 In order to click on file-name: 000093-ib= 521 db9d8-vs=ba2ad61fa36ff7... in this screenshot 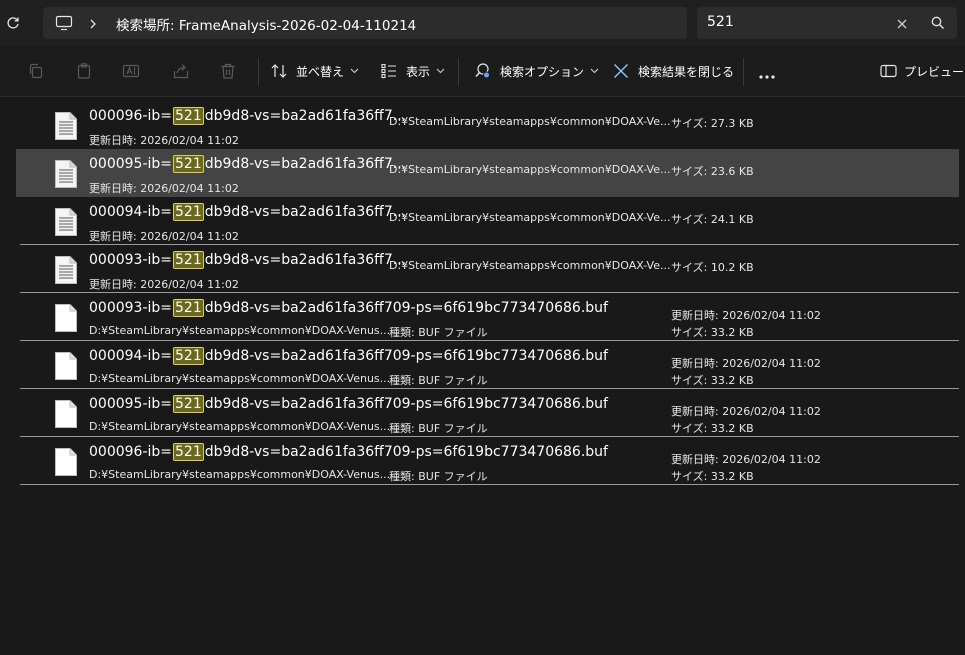, I will do `click(247, 260)`.